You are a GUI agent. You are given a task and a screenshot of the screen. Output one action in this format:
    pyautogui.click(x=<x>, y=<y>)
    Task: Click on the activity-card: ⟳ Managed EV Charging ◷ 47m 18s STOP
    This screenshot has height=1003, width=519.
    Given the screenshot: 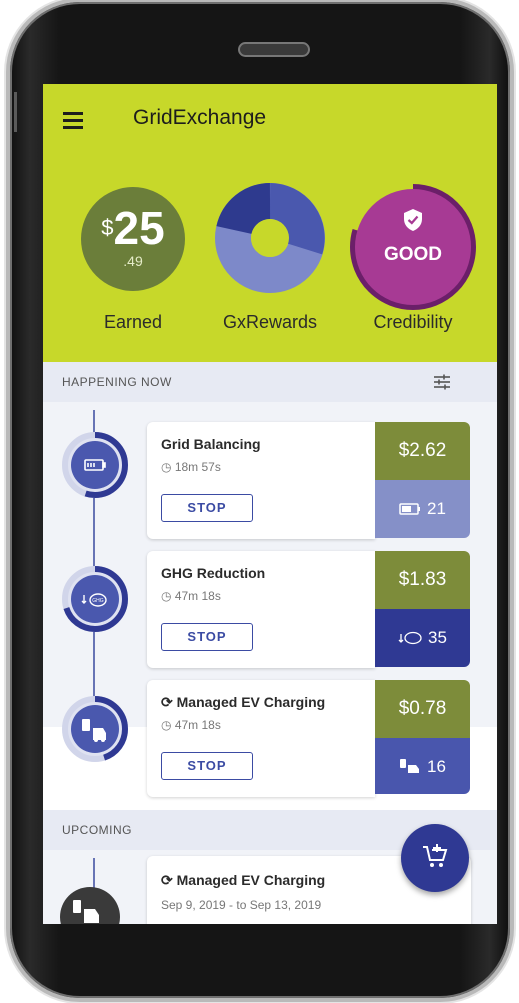 What is the action you would take?
    pyautogui.click(x=261, y=738)
    